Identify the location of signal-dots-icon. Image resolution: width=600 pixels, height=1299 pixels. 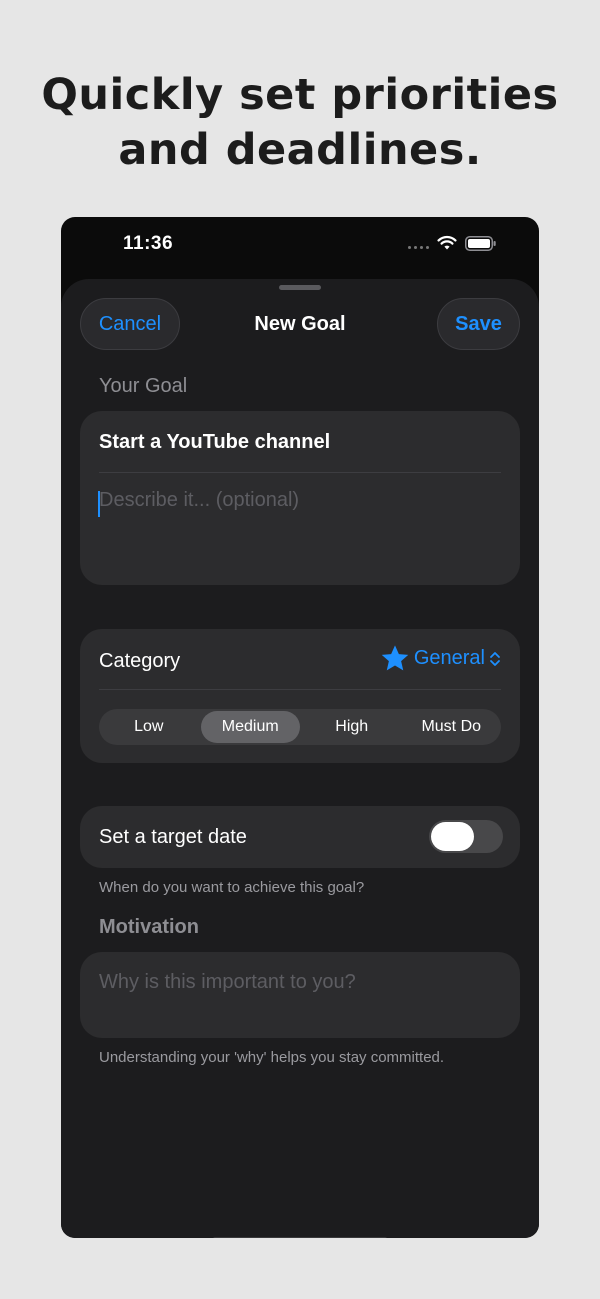
(418, 243).